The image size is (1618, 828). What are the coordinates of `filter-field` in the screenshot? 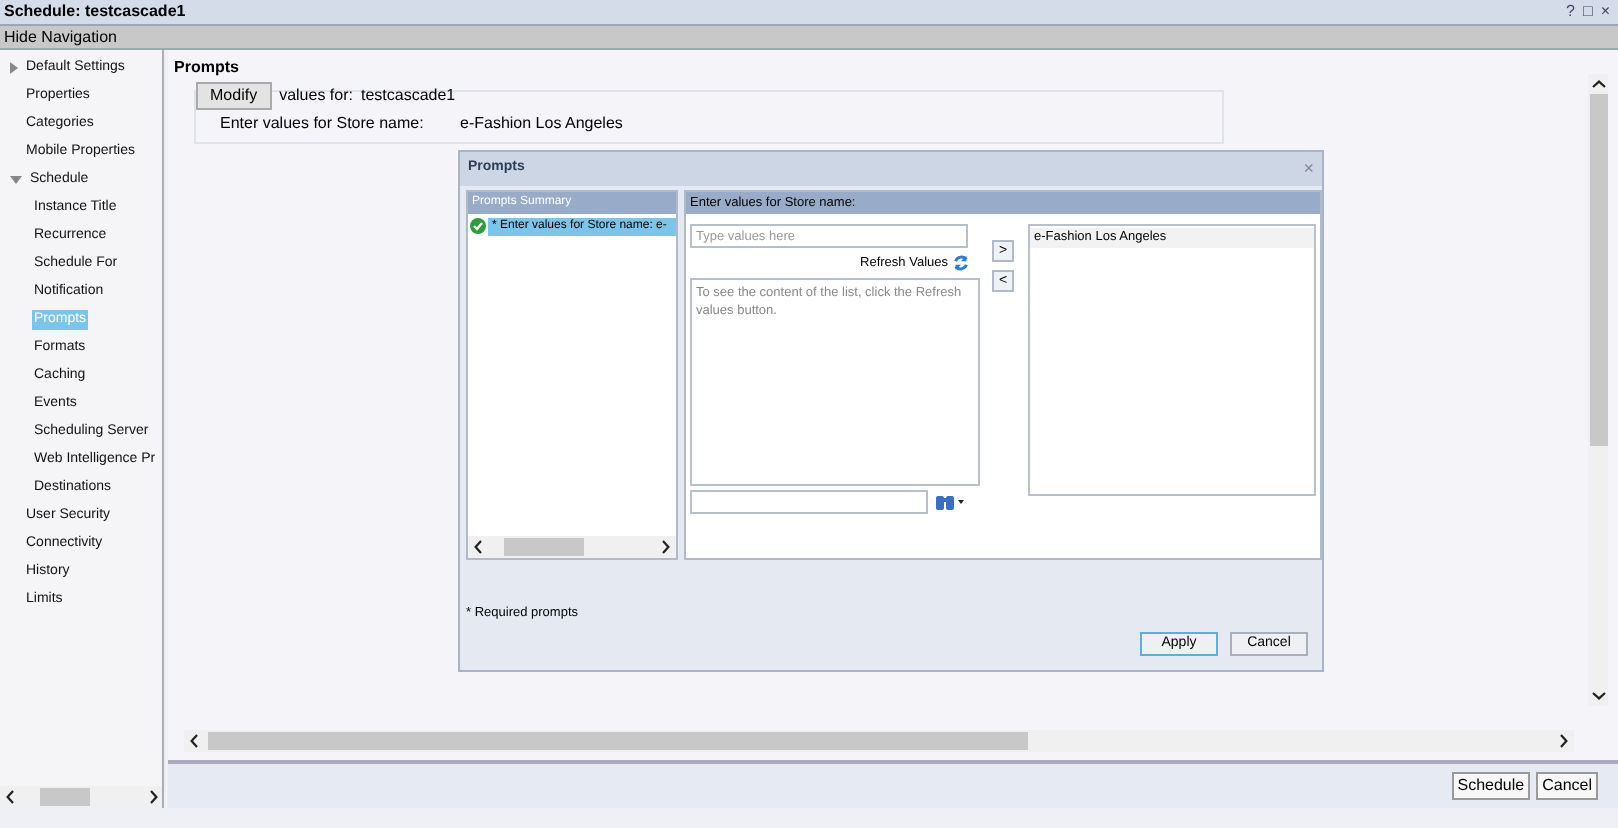 It's located at (809, 502).